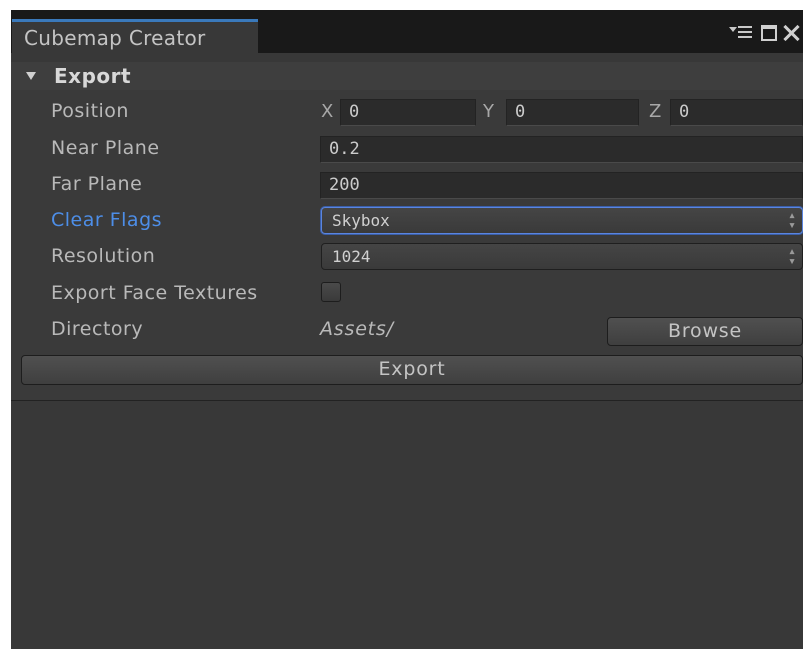 The height and width of the screenshot is (649, 803). Describe the element at coordinates (357, 329) in the screenshot. I see `directory-value: Assets/` at that location.